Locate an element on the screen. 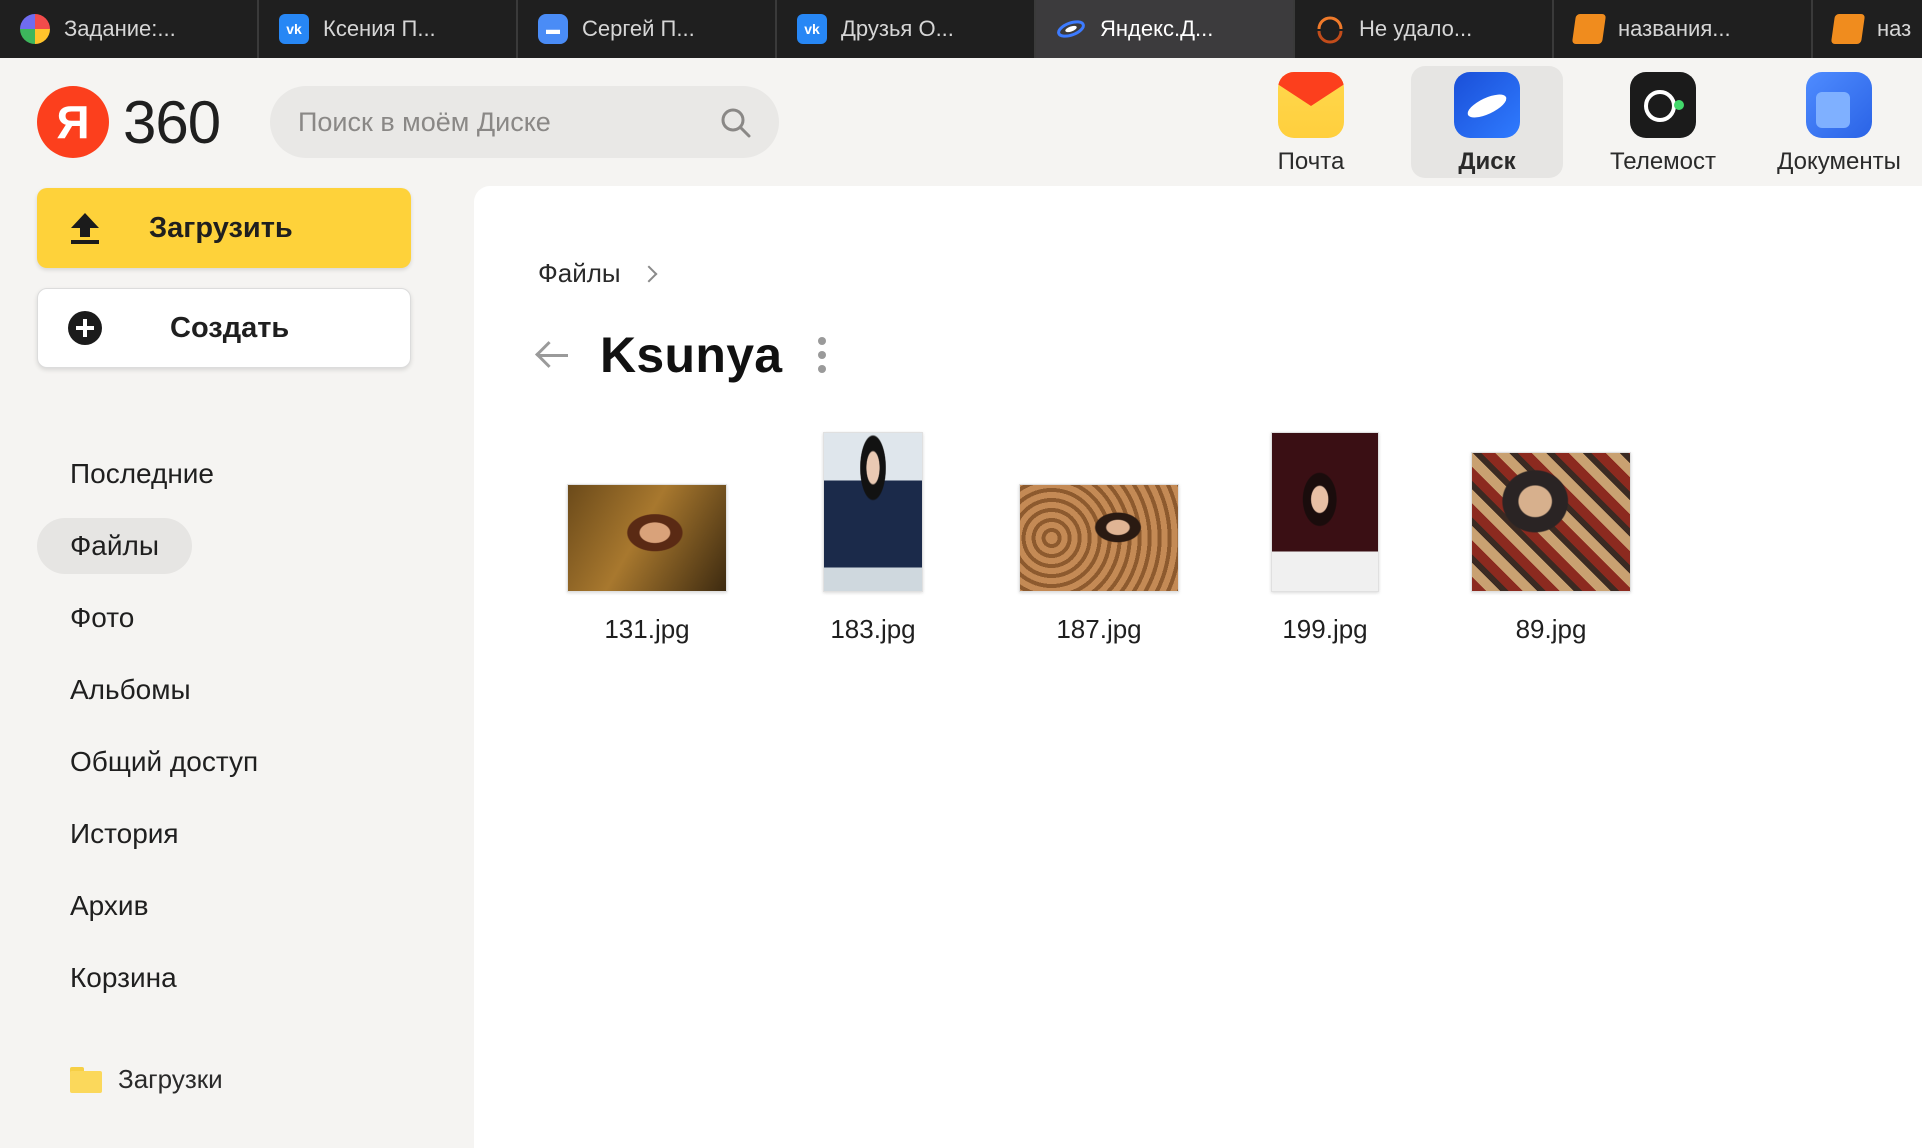 The image size is (1922, 1148). loading-ring-icon is located at coordinates (1330, 29).